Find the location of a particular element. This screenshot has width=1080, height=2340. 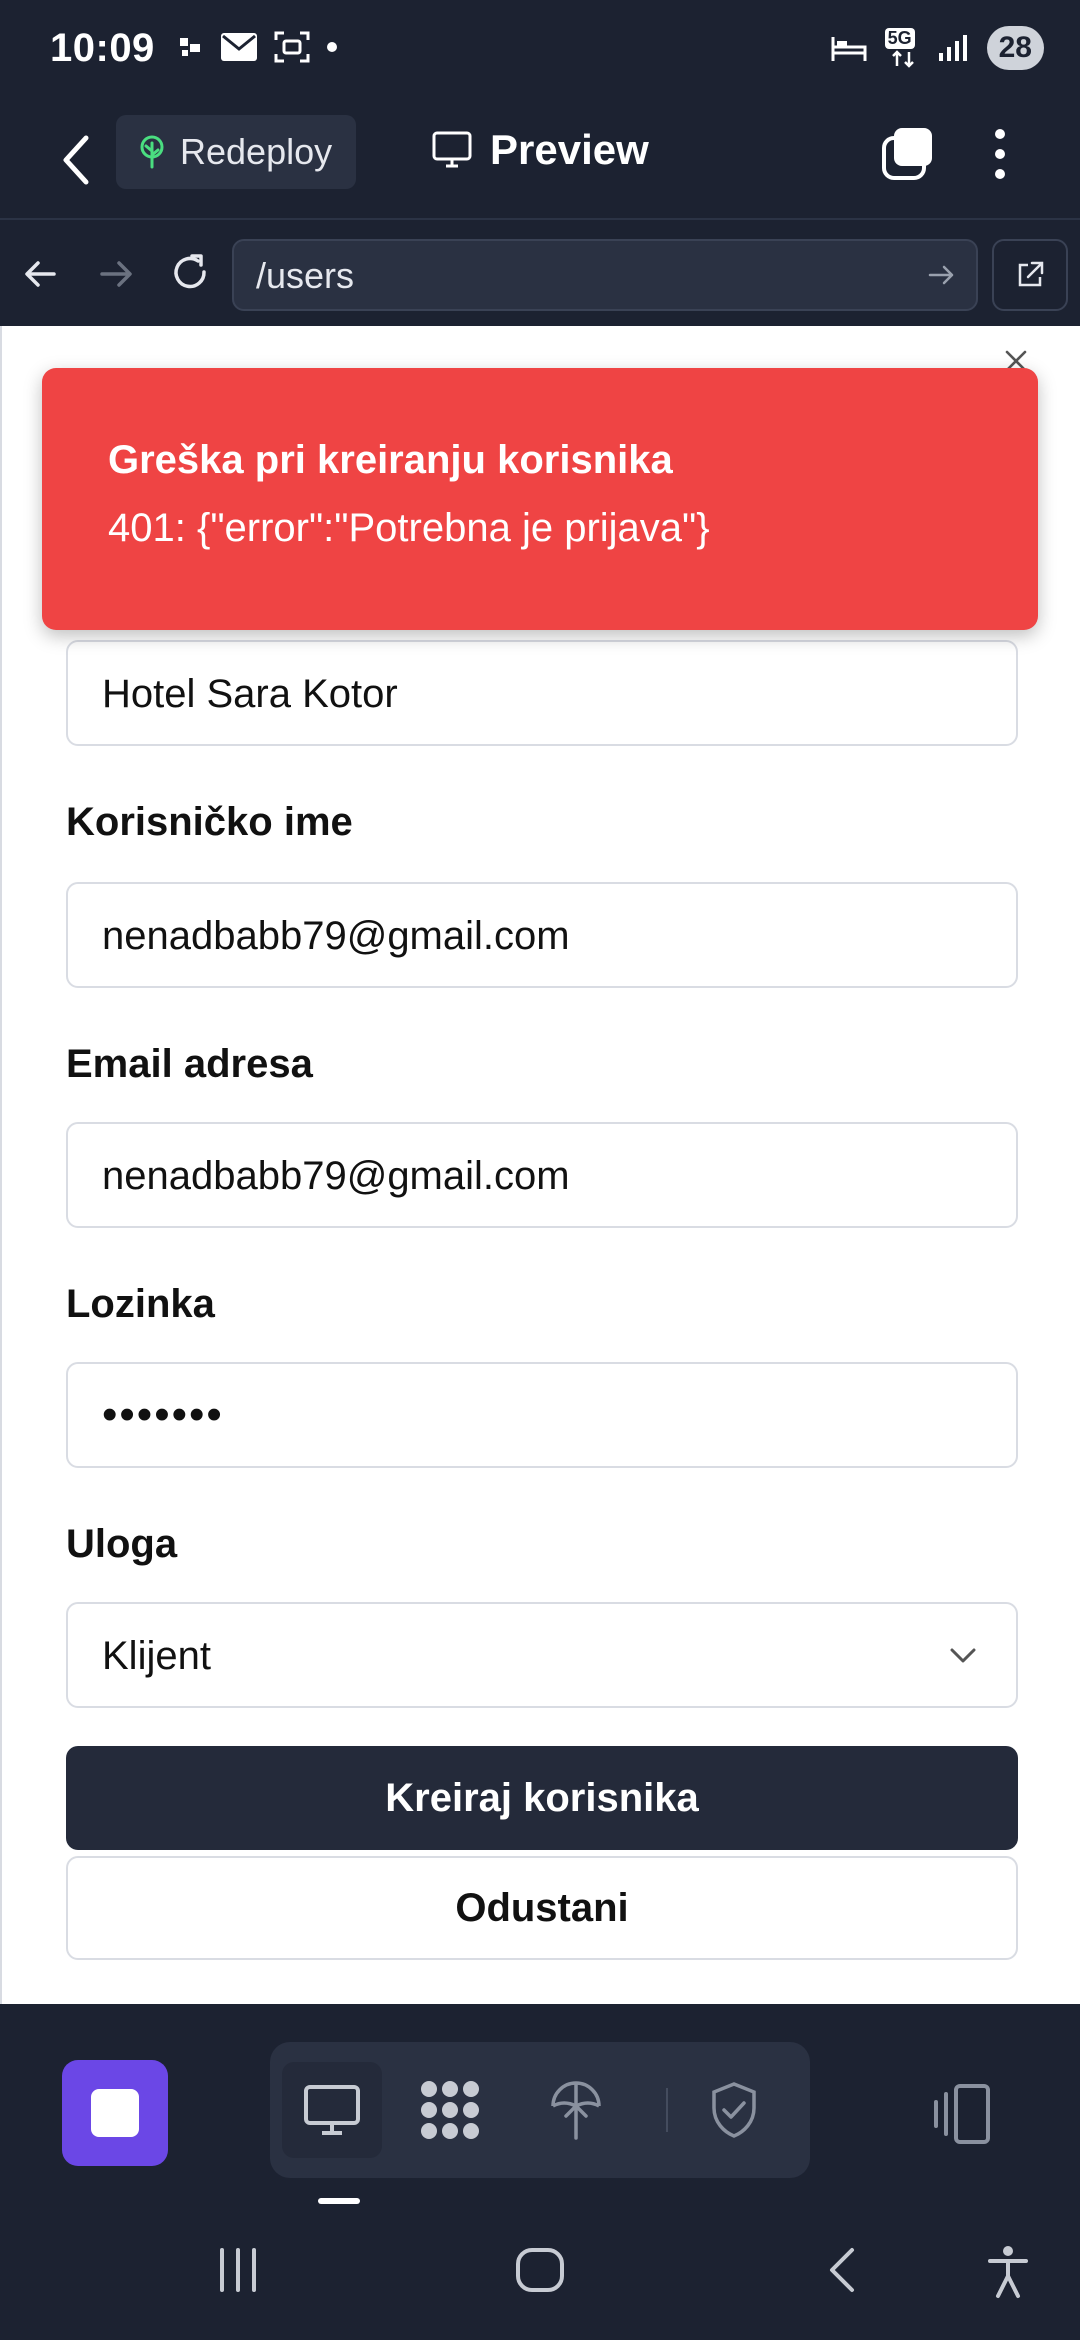

desktop-icon is located at coordinates (332, 2110).